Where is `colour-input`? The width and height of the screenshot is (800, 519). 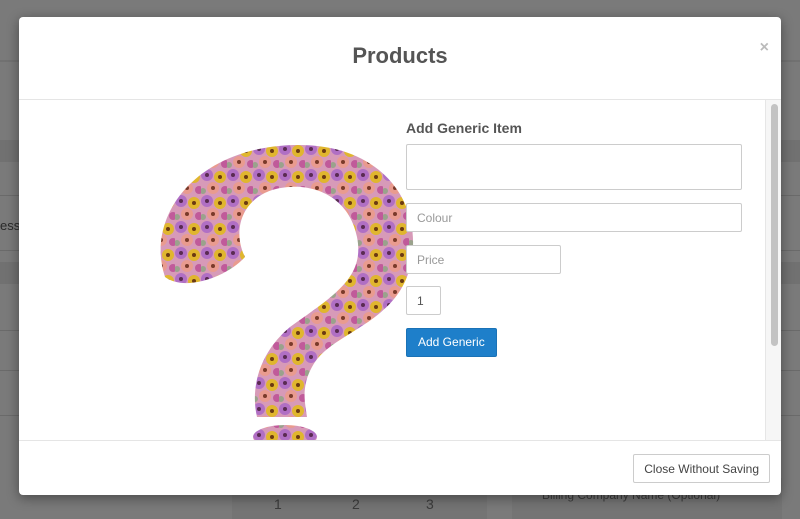
colour-input is located at coordinates (574, 217).